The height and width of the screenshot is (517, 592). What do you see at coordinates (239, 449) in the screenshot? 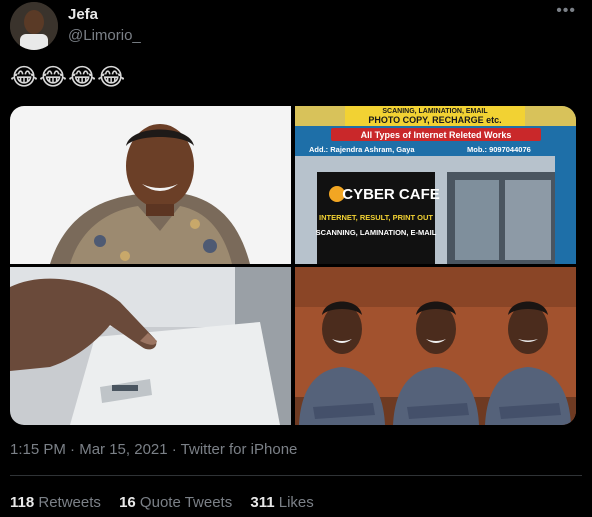
I see `tweet-source: Twitter for iPhone` at bounding box center [239, 449].